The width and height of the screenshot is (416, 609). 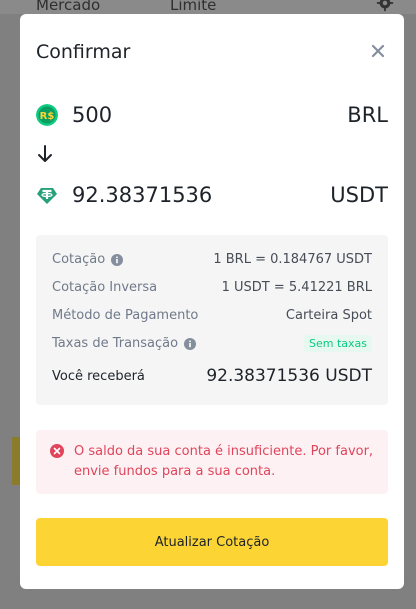 I want to click on to-amount: 92.38371536, so click(x=142, y=195).